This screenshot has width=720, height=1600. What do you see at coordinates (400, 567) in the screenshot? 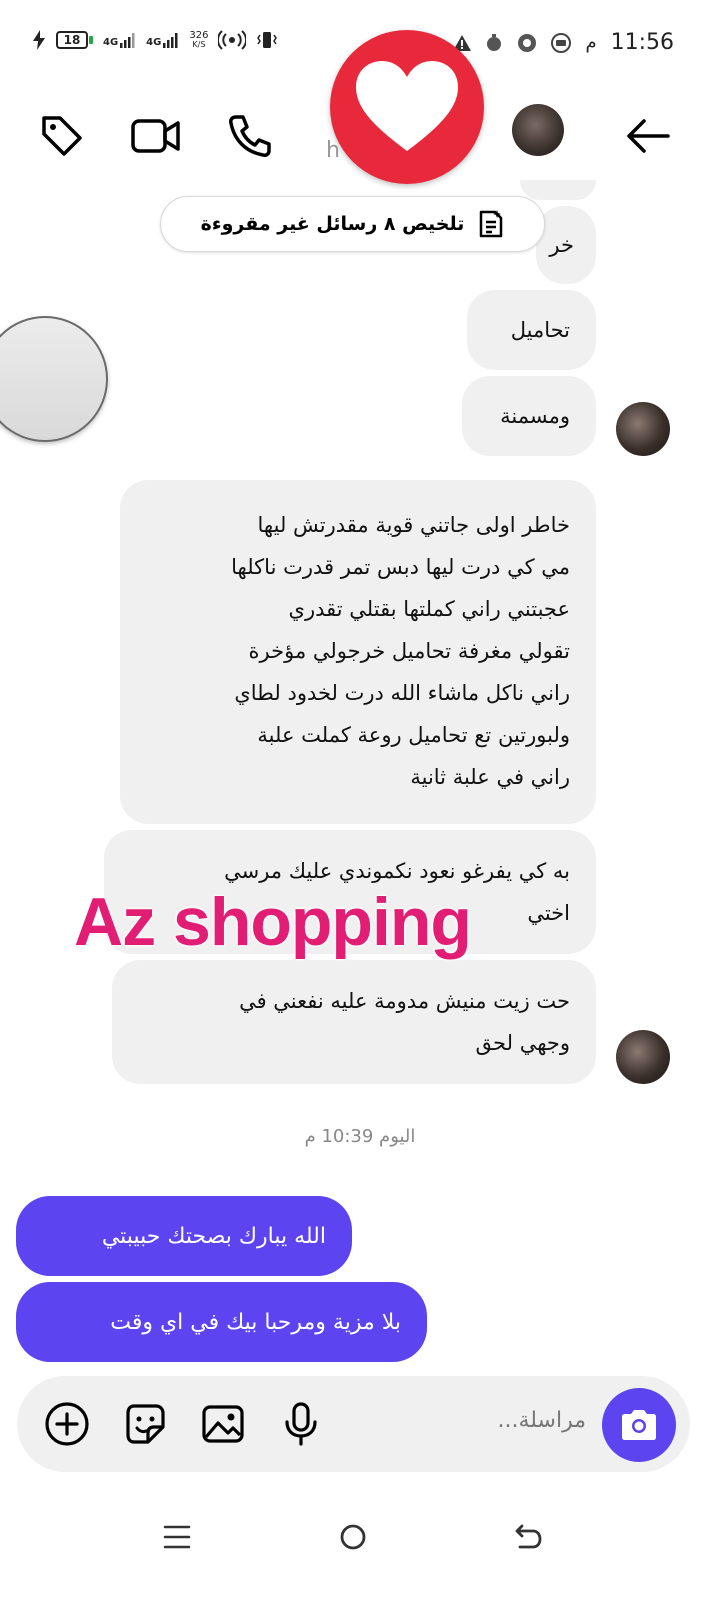
I see `message-line: مي كي درت ليها دبس تمر قدرت ناكلها` at bounding box center [400, 567].